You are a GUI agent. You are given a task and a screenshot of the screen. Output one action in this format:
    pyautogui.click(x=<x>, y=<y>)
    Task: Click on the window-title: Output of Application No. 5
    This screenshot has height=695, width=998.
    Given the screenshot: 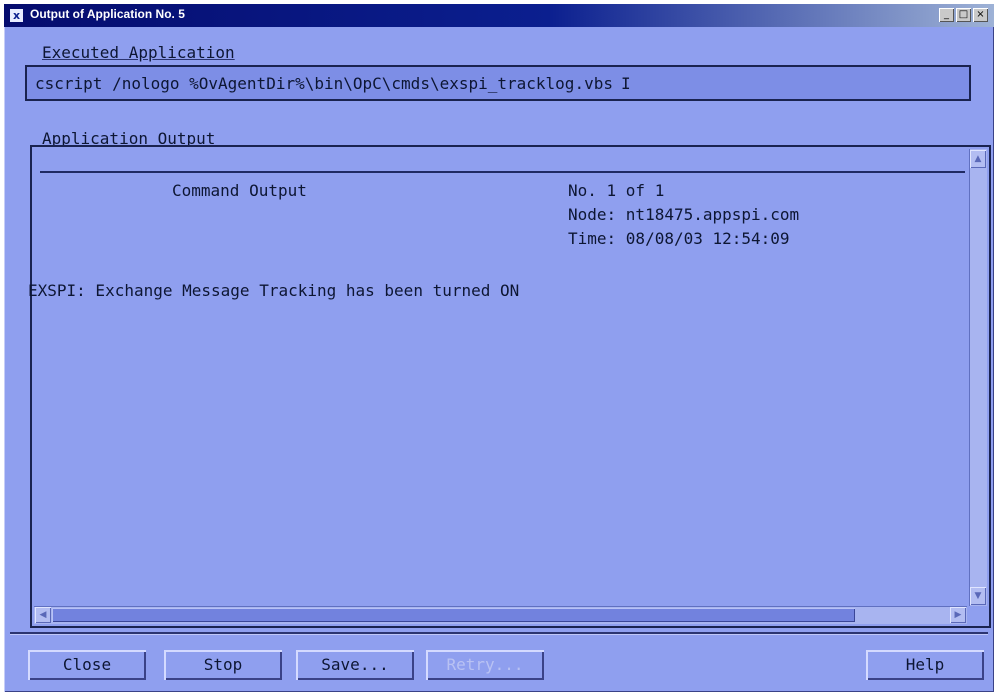 What is the action you would take?
    pyautogui.click(x=107, y=14)
    